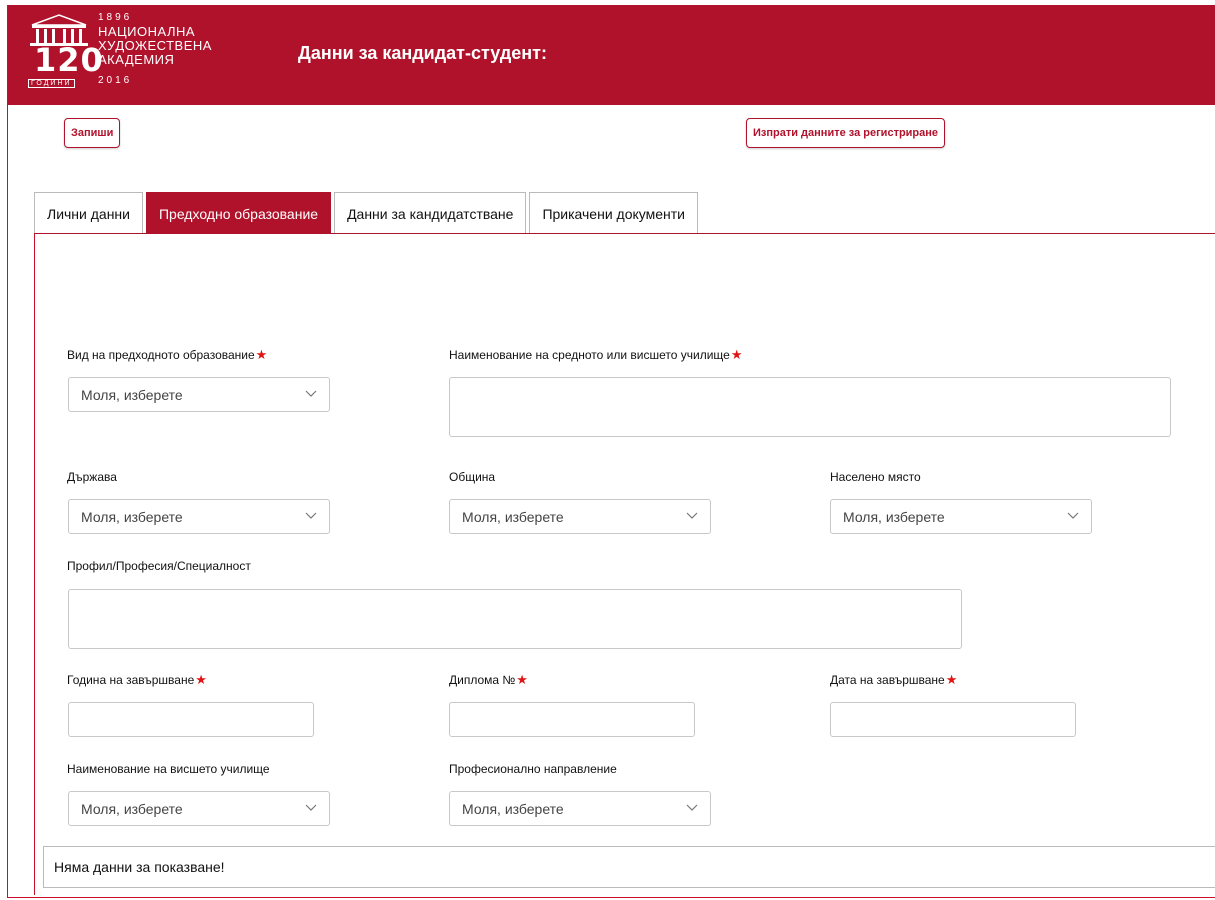 This screenshot has height=900, width=1215. What do you see at coordinates (488, 679) in the screenshot?
I see `diploma-number-label: Диплома №★` at bounding box center [488, 679].